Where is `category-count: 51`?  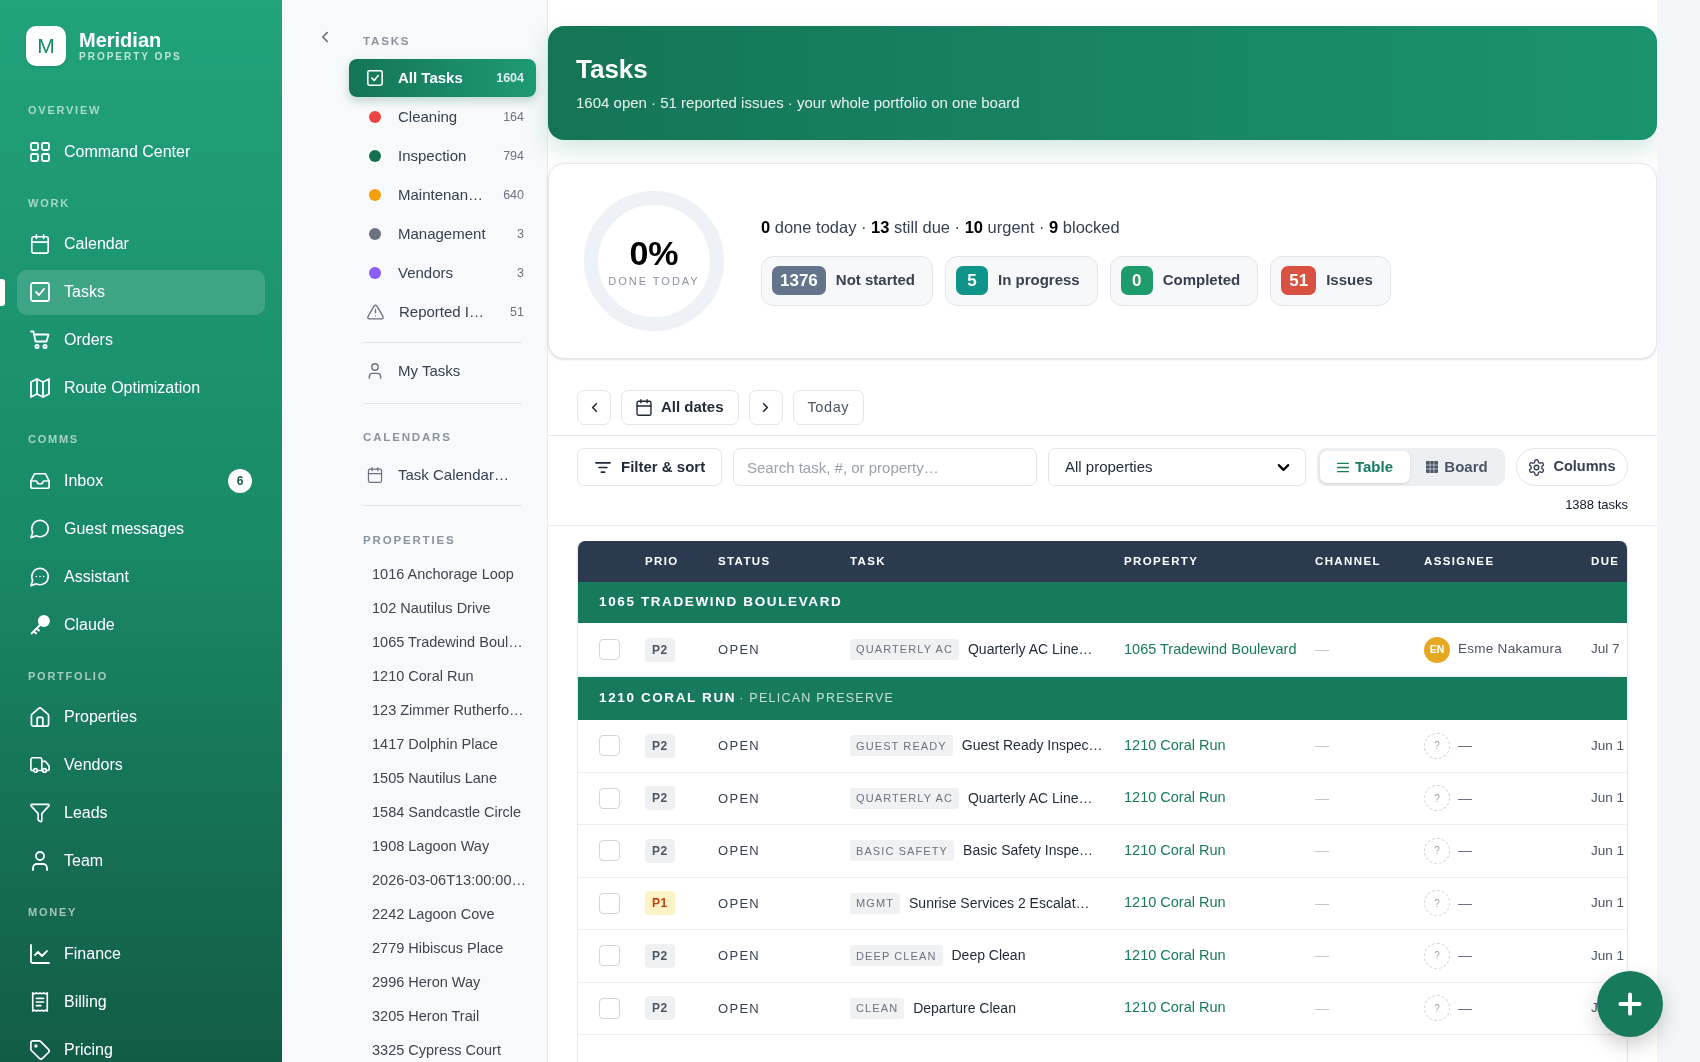
category-count: 51 is located at coordinates (517, 312).